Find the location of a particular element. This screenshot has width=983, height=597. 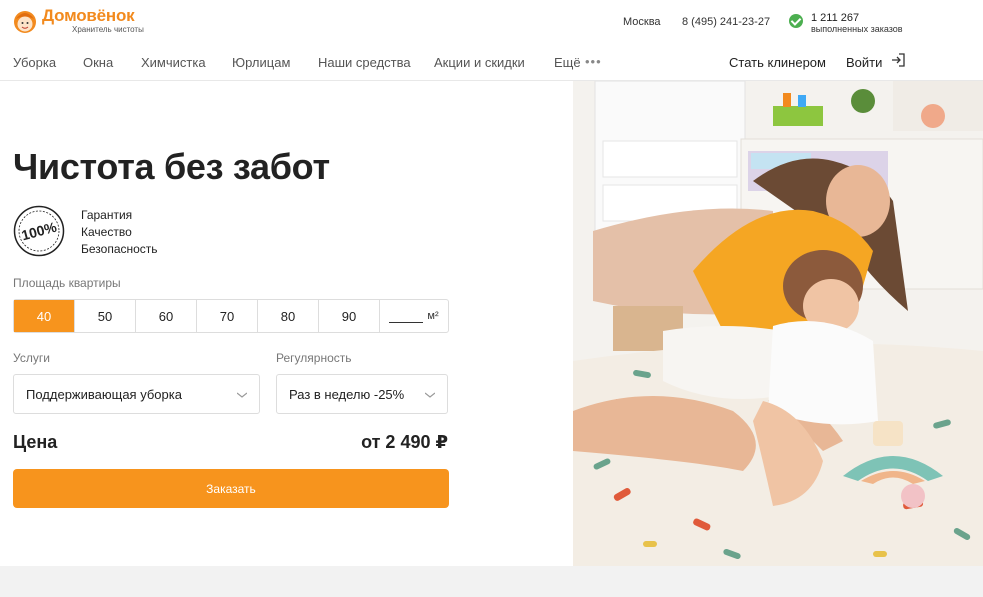

nav-item-cleaning: Уборка is located at coordinates (34, 62).